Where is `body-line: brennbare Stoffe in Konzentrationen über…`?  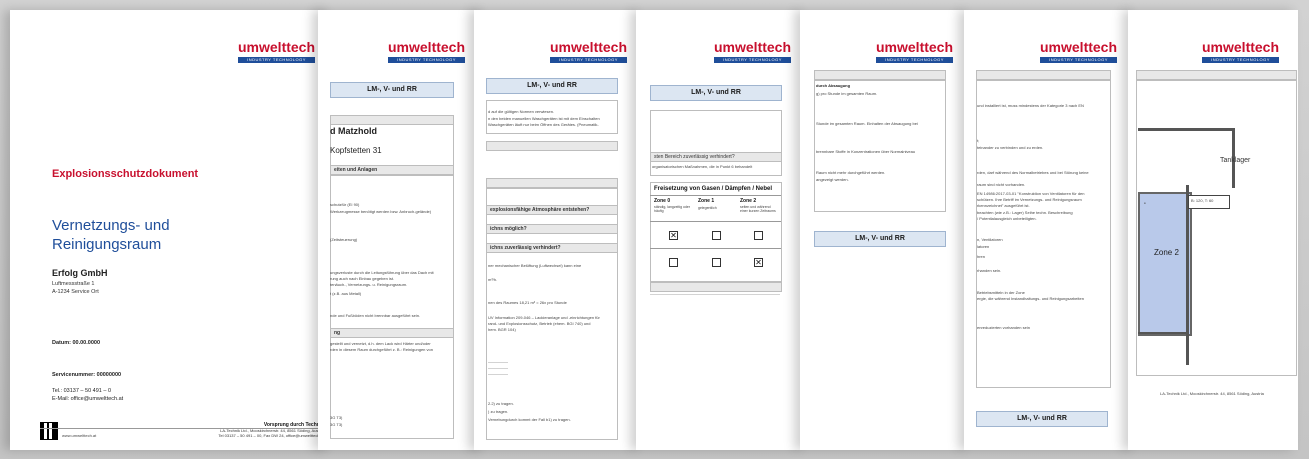 body-line: brennbare Stoffe in Konzentrationen über… is located at coordinates (866, 151).